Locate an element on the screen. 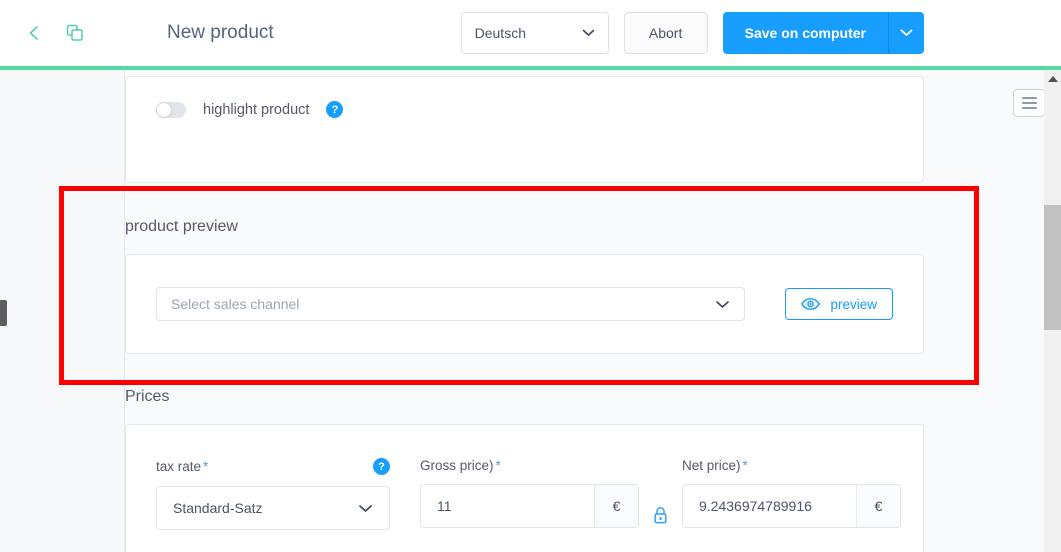 The width and height of the screenshot is (1061, 552). gross-price-label: Gross price) * is located at coordinates (529, 465).